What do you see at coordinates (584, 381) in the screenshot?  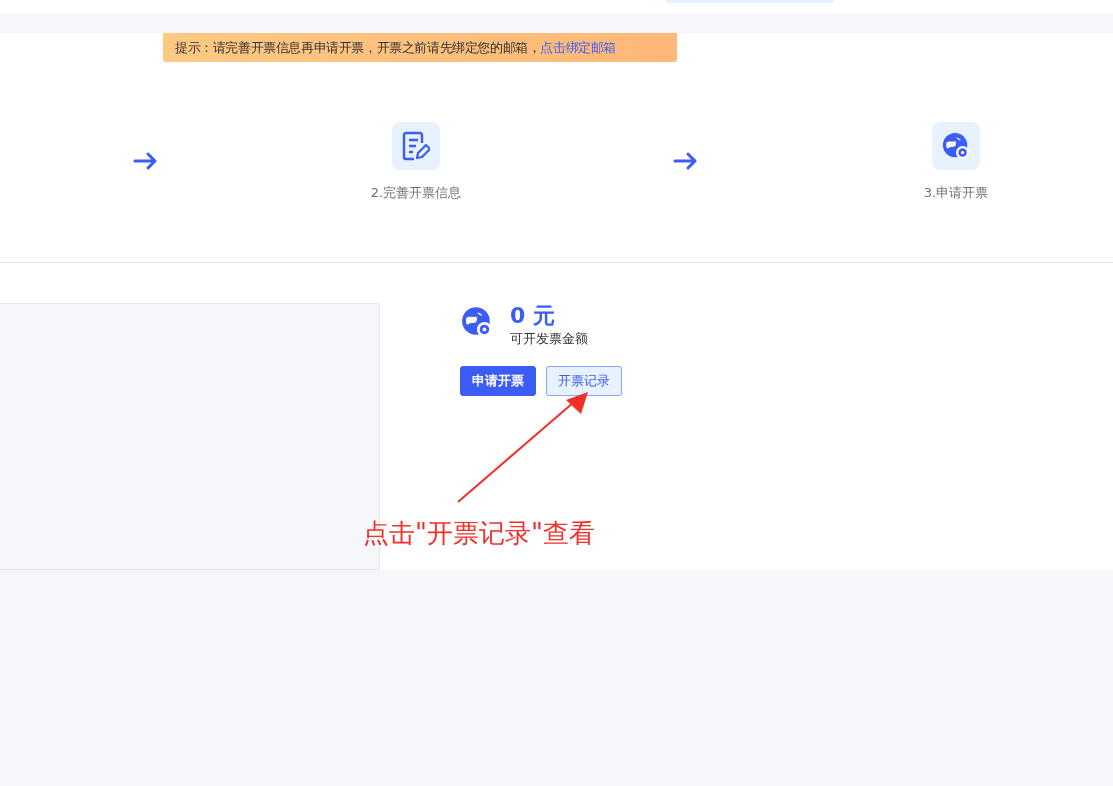 I see `invoice-records-button: 开票记录` at bounding box center [584, 381].